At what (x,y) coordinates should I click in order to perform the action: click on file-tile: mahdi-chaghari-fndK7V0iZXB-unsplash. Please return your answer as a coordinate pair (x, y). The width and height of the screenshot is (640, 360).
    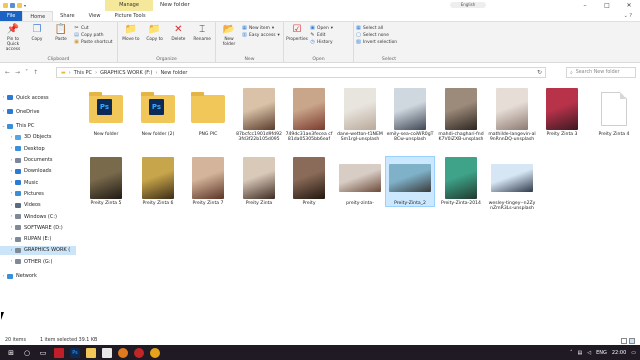
    Looking at the image, I should click on (461, 115).